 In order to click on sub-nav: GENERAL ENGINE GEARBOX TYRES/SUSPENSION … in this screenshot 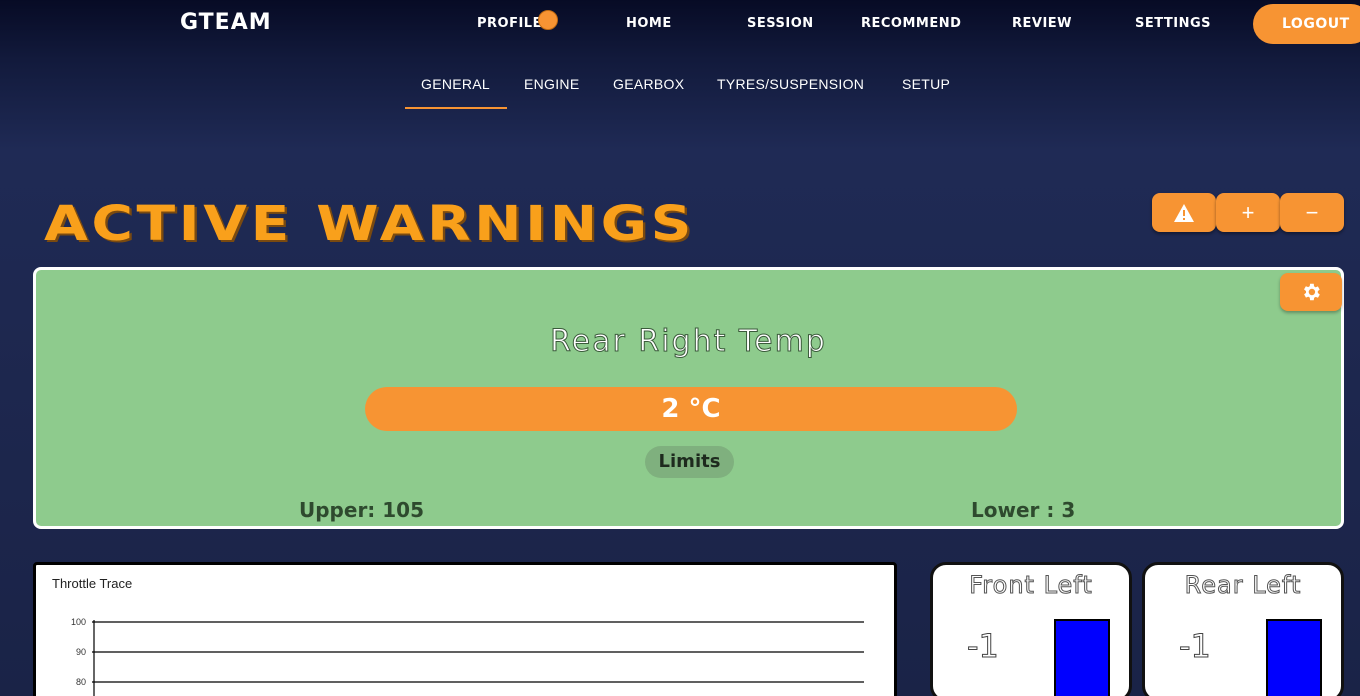, I will do `click(680, 90)`.